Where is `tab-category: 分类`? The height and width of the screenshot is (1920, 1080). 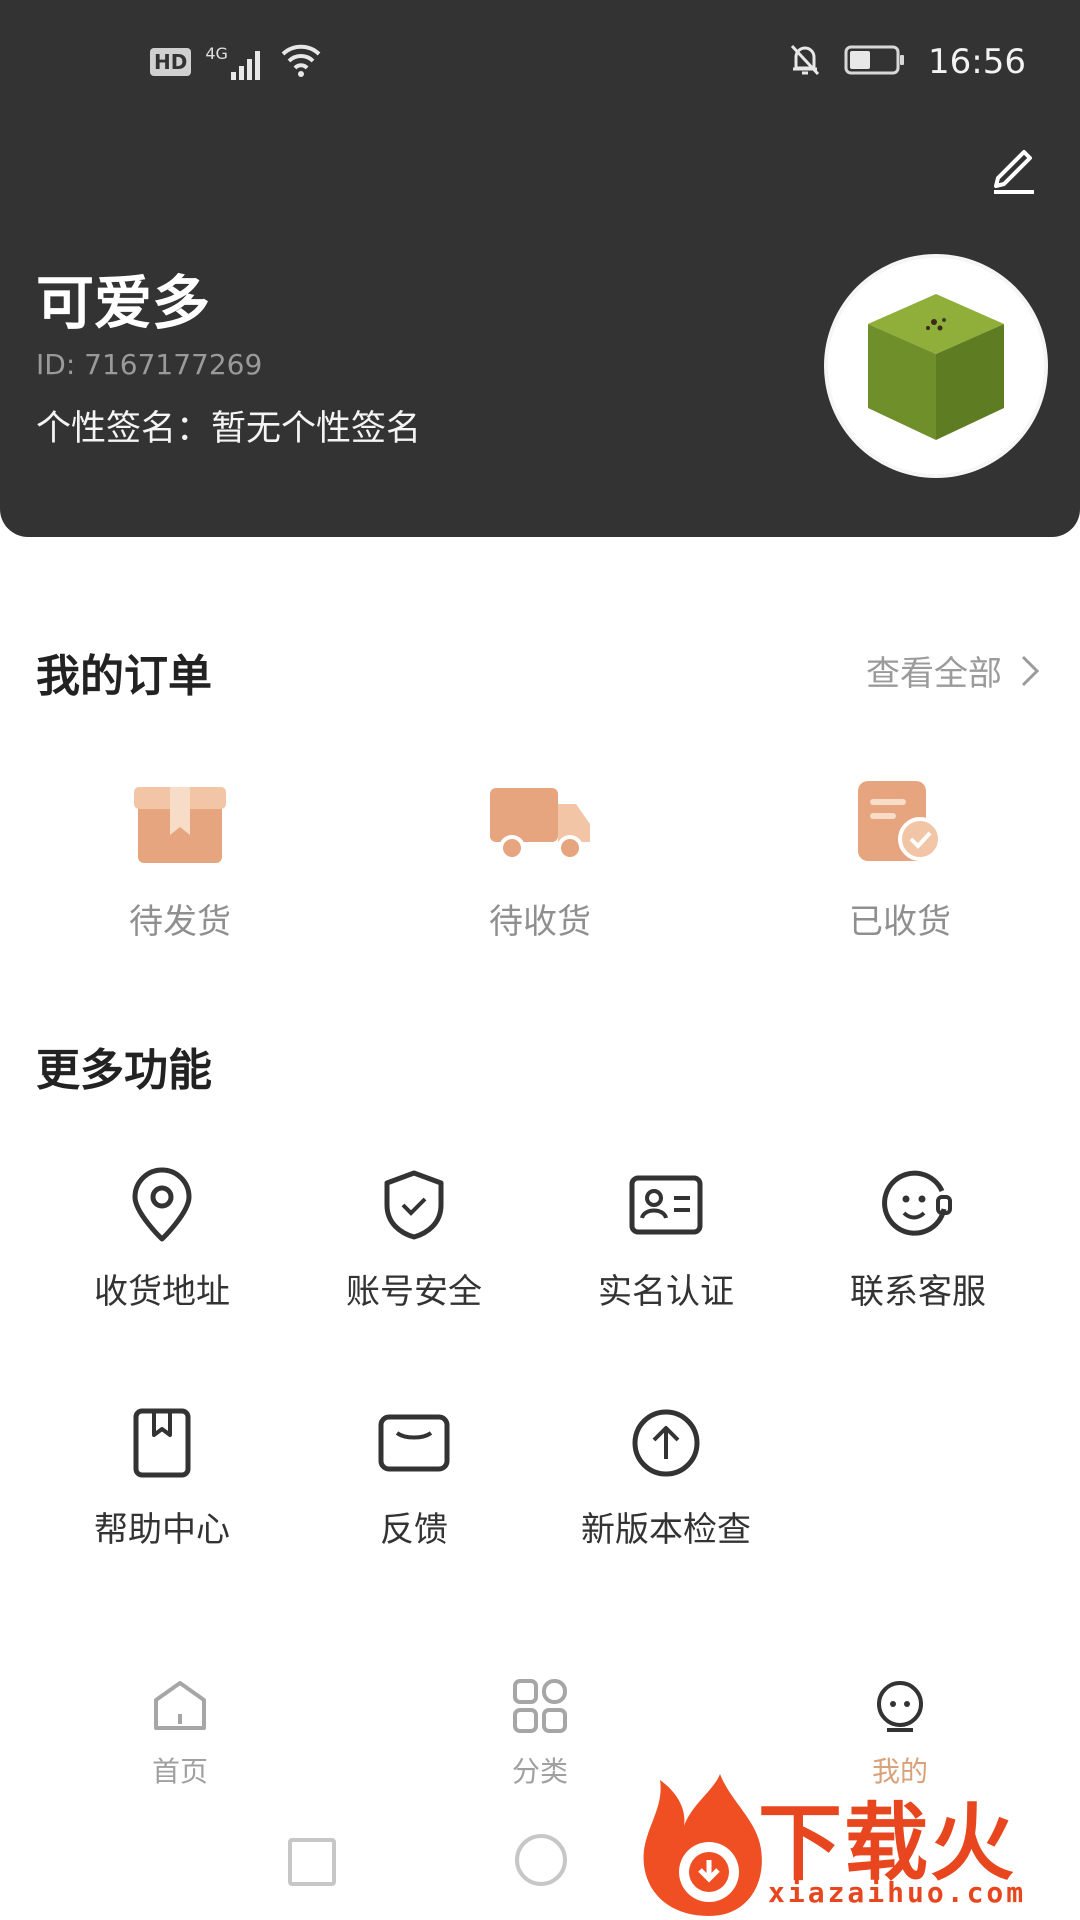 tab-category: 分类 is located at coordinates (540, 1732).